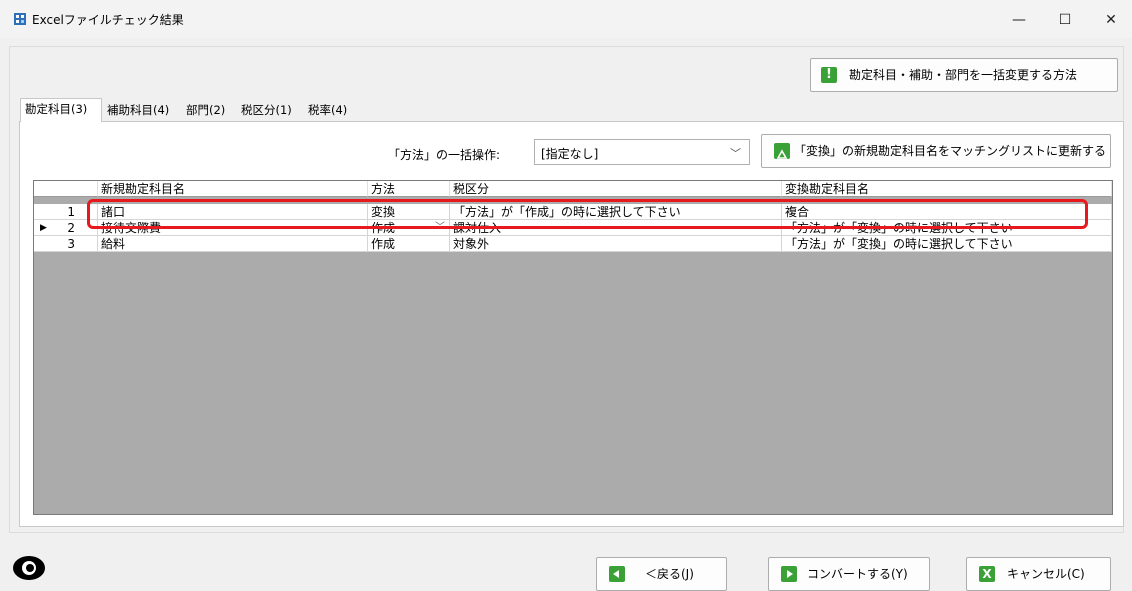 The image size is (1132, 591). Describe the element at coordinates (735, 153) in the screenshot. I see `chevron-down-icon: ﹀` at that location.